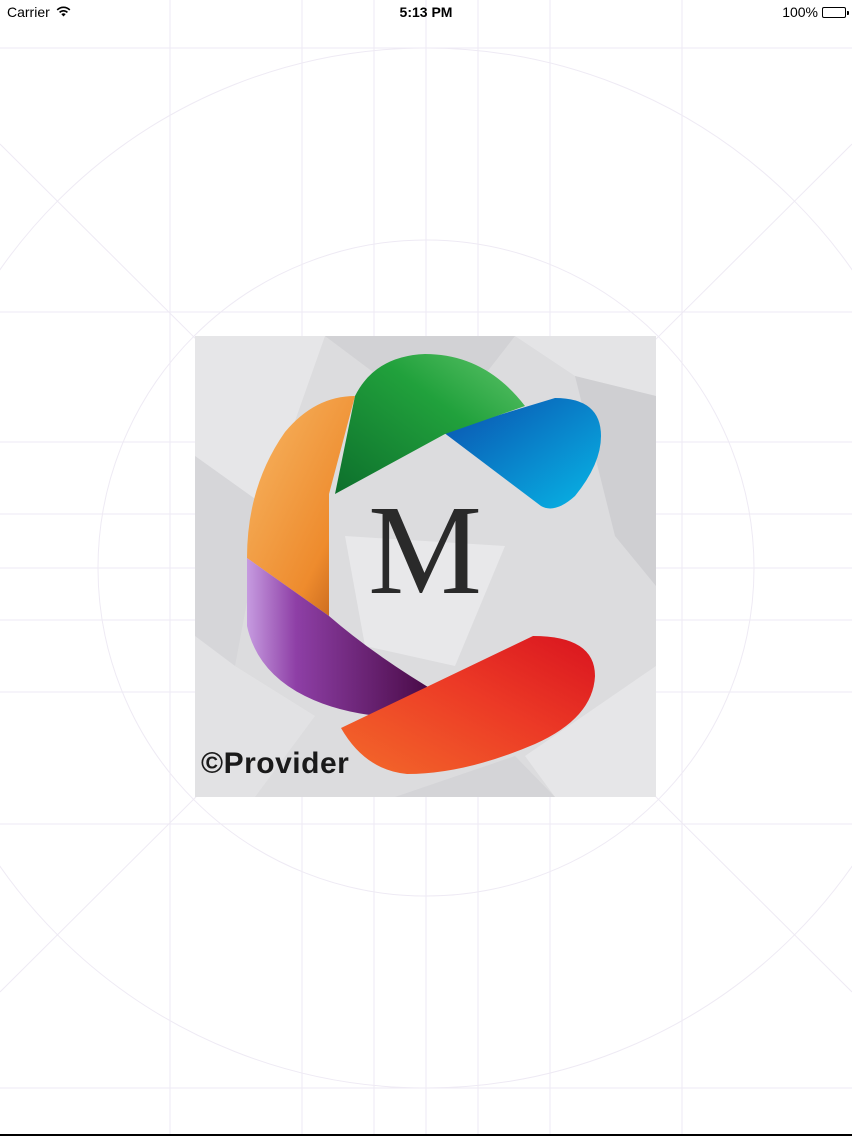 Image resolution: width=852 pixels, height=1136 pixels. I want to click on battery-icon, so click(835, 12).